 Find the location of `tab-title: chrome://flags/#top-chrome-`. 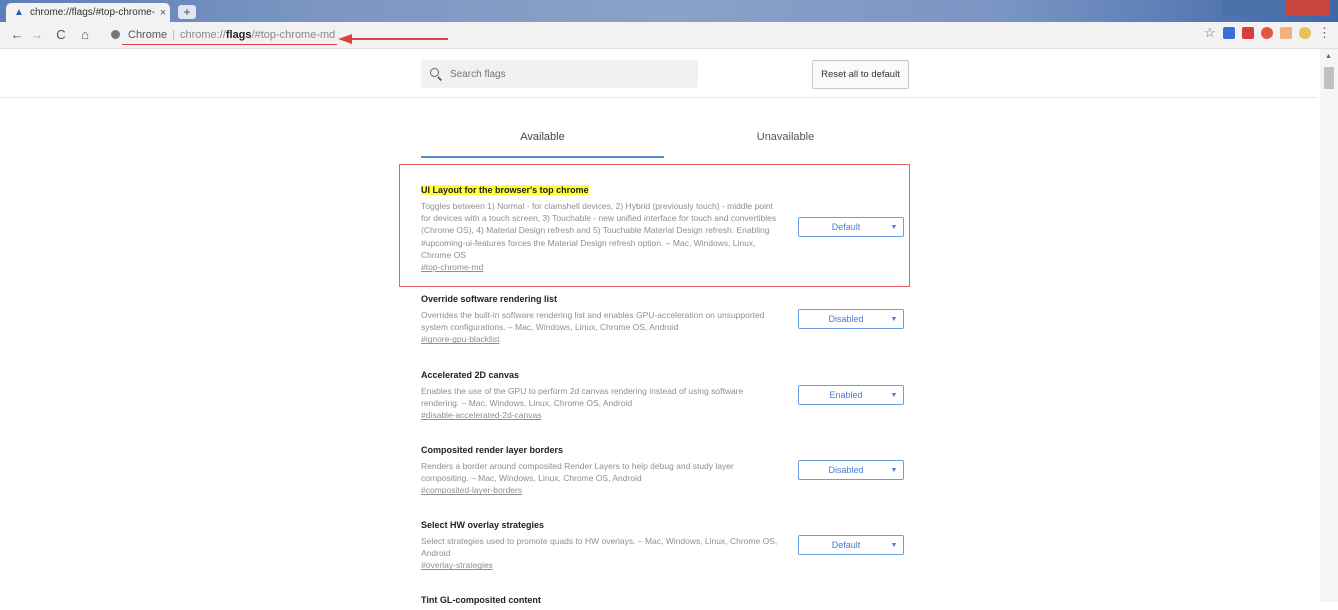

tab-title: chrome://flags/#top-chrome- is located at coordinates (93, 12).